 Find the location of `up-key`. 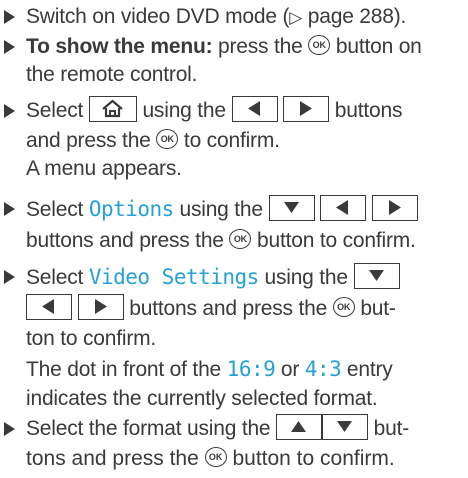

up-key is located at coordinates (299, 427).